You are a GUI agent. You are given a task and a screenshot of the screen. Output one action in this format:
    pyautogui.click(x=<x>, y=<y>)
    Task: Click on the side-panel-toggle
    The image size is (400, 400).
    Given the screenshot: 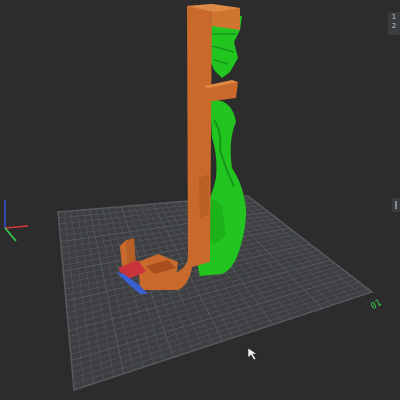 What is the action you would take?
    pyautogui.click(x=396, y=205)
    